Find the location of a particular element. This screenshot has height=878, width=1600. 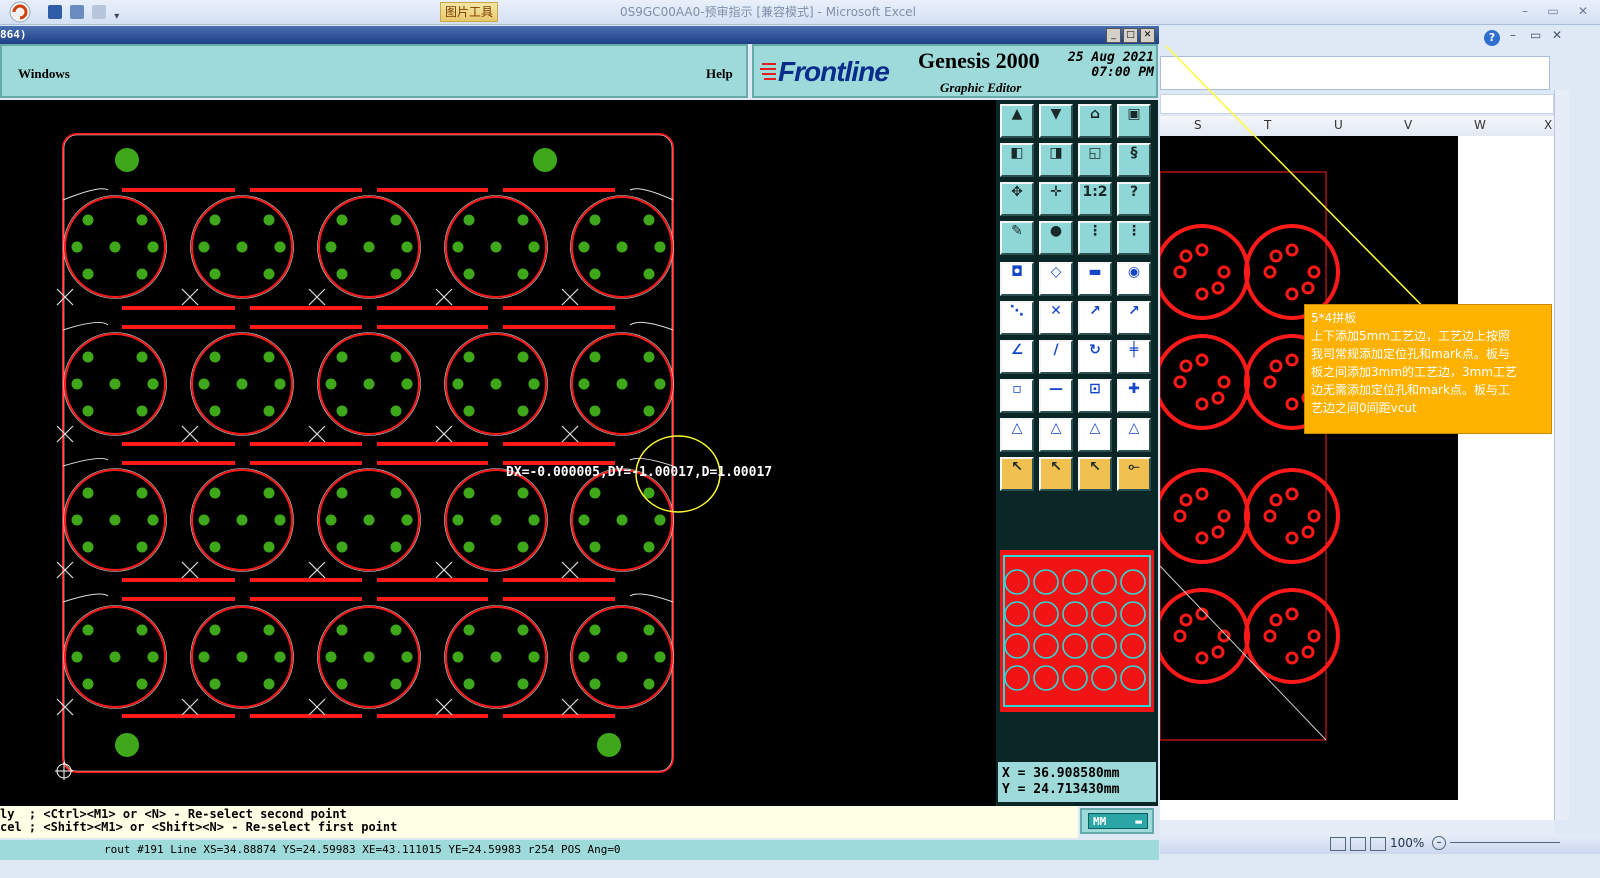

zoom-slider is located at coordinates (1505, 842).